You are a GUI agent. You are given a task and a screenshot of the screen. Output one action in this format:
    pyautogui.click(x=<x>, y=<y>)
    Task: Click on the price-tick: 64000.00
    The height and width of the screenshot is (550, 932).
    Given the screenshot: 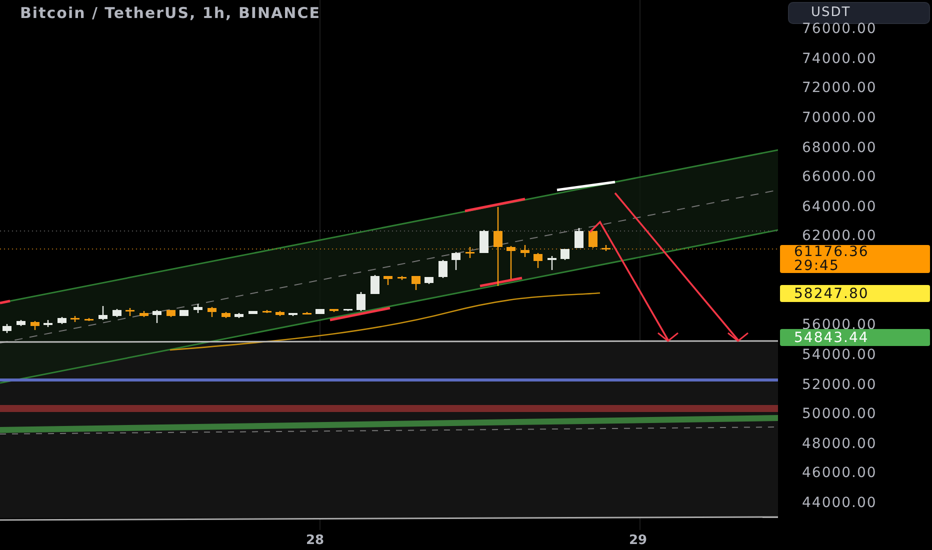 What is the action you would take?
    pyautogui.click(x=839, y=206)
    